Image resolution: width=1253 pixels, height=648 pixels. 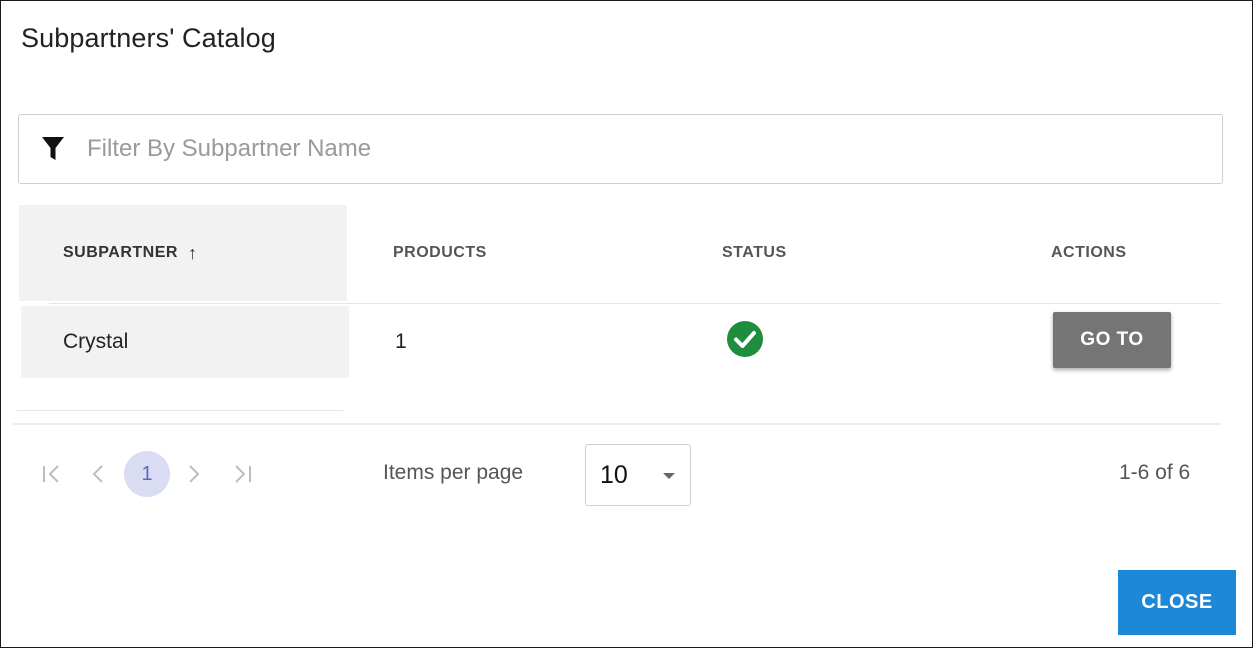 I want to click on cell-subpartner: Crystal, so click(x=185, y=342).